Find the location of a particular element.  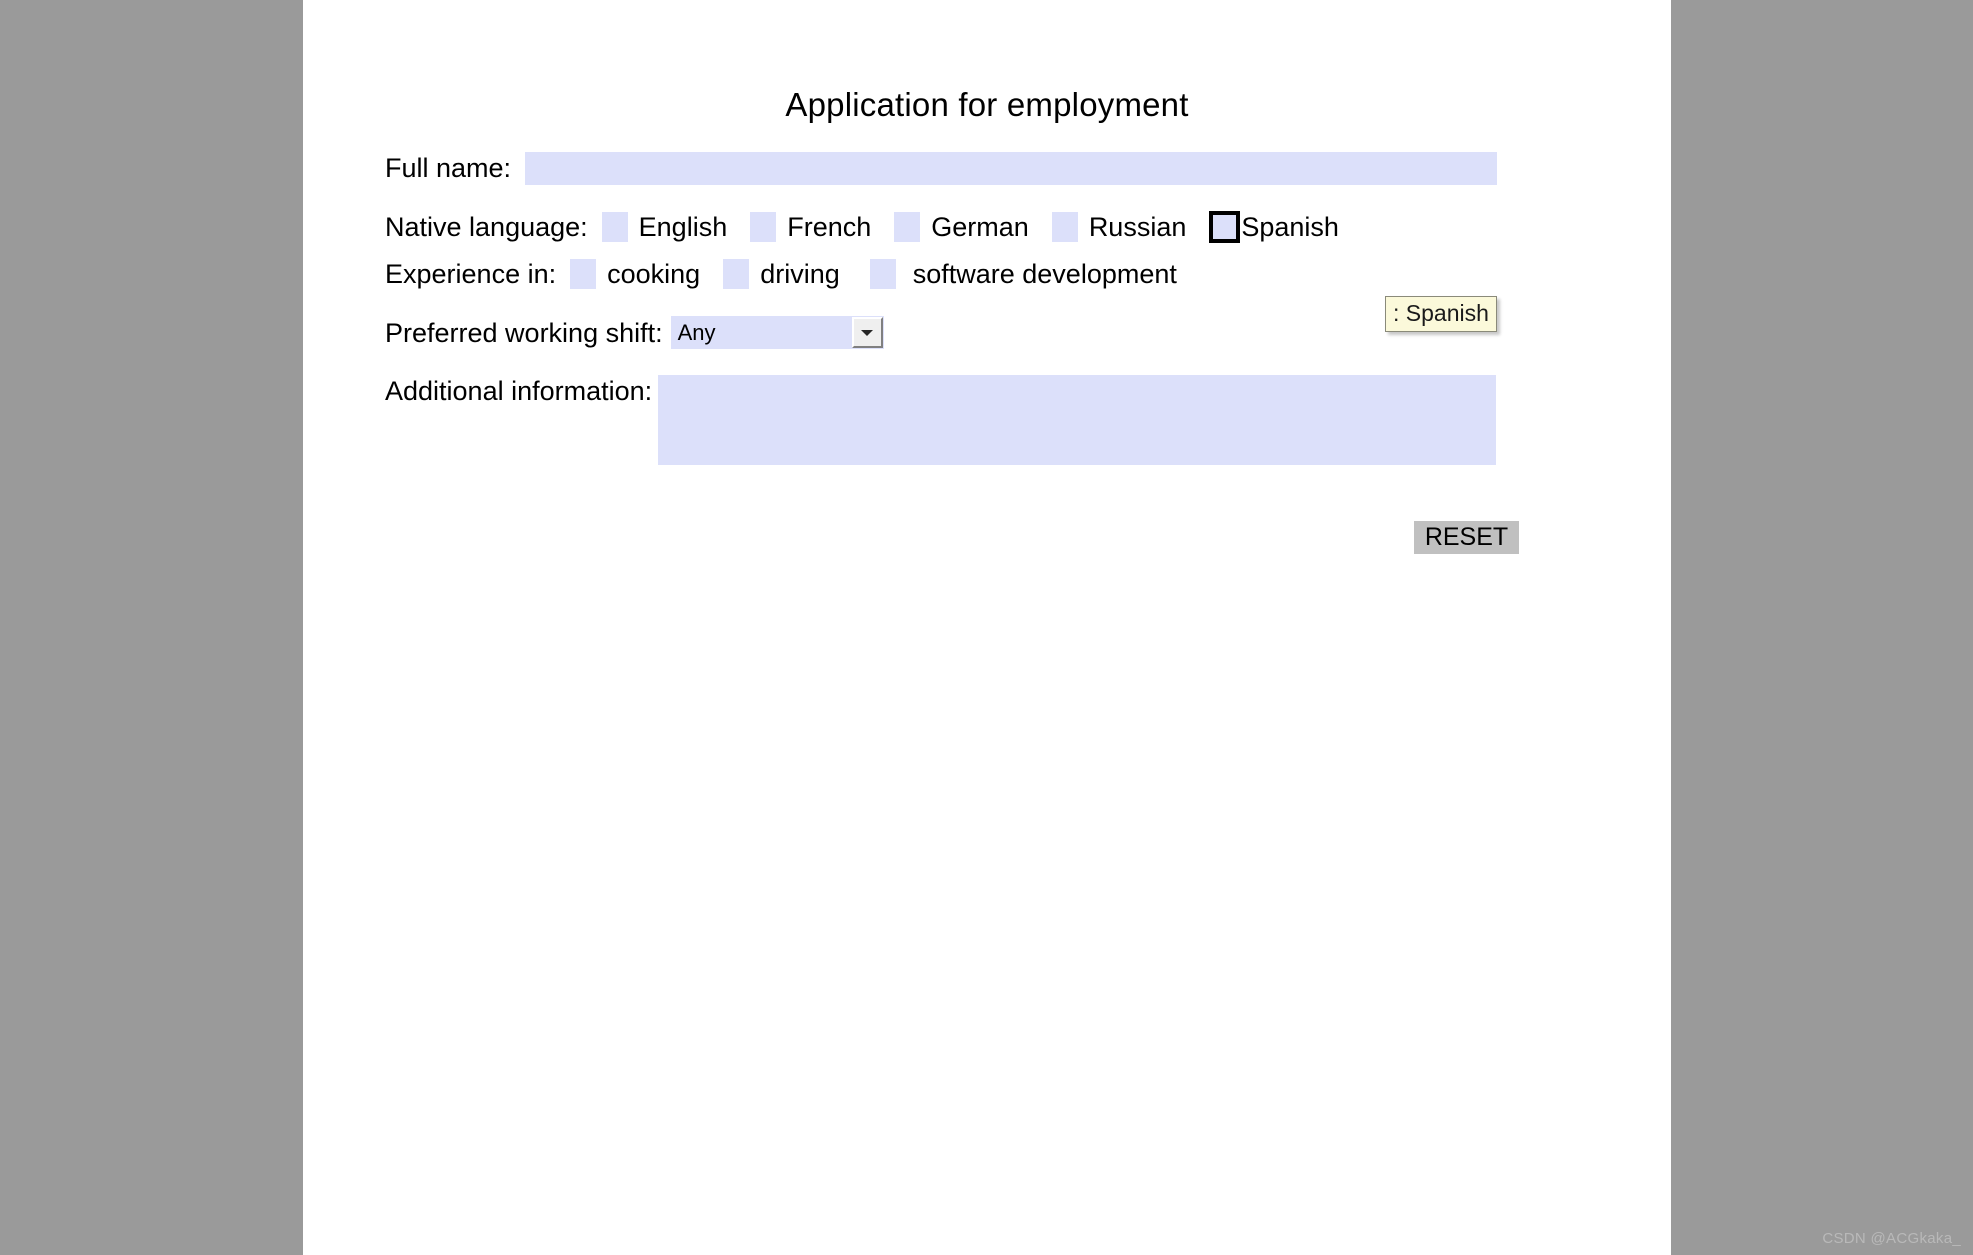

experience-options: cooking driving software development is located at coordinates (866, 274).